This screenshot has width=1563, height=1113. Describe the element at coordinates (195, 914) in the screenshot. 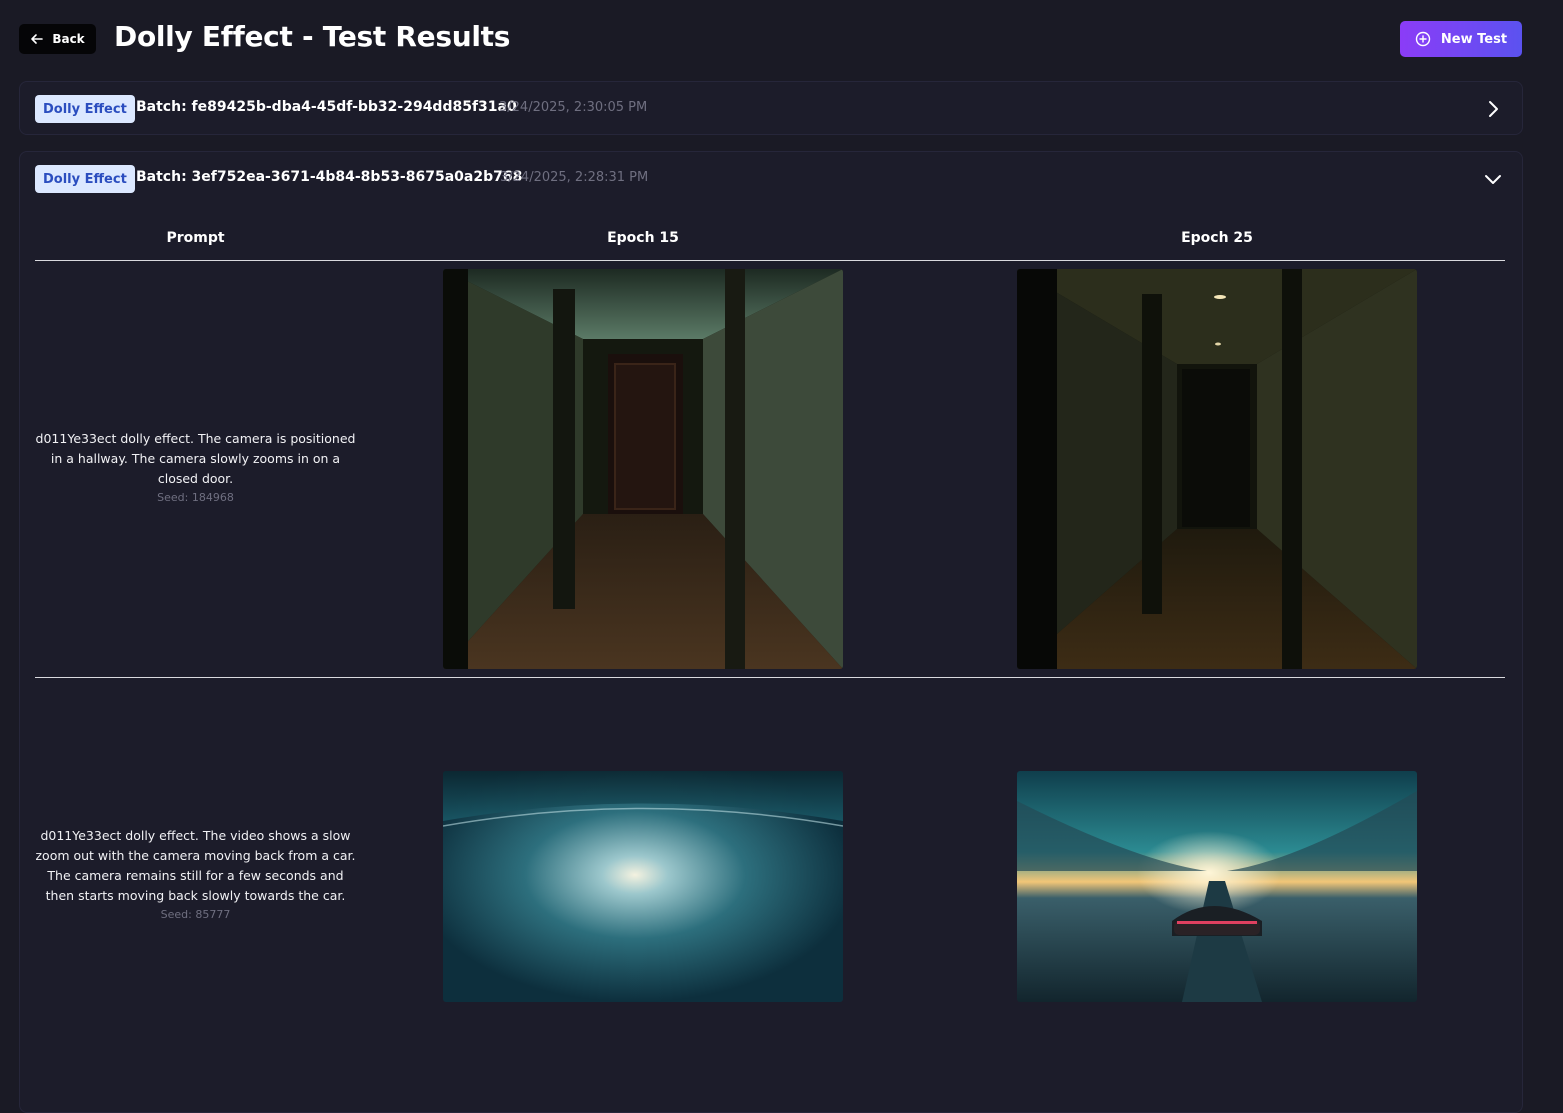

I see `seed-label: Seed: 85777` at that location.